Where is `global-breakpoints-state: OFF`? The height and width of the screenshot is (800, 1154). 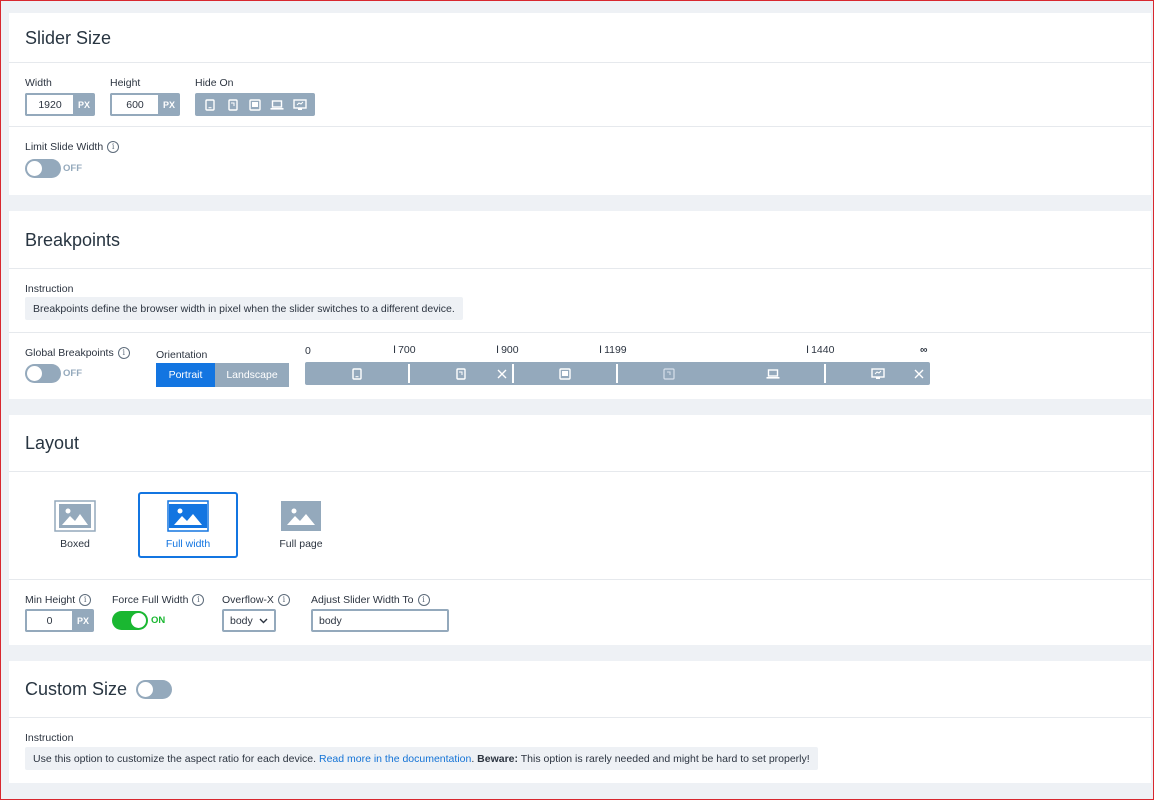
global-breakpoints-state: OFF is located at coordinates (72, 373).